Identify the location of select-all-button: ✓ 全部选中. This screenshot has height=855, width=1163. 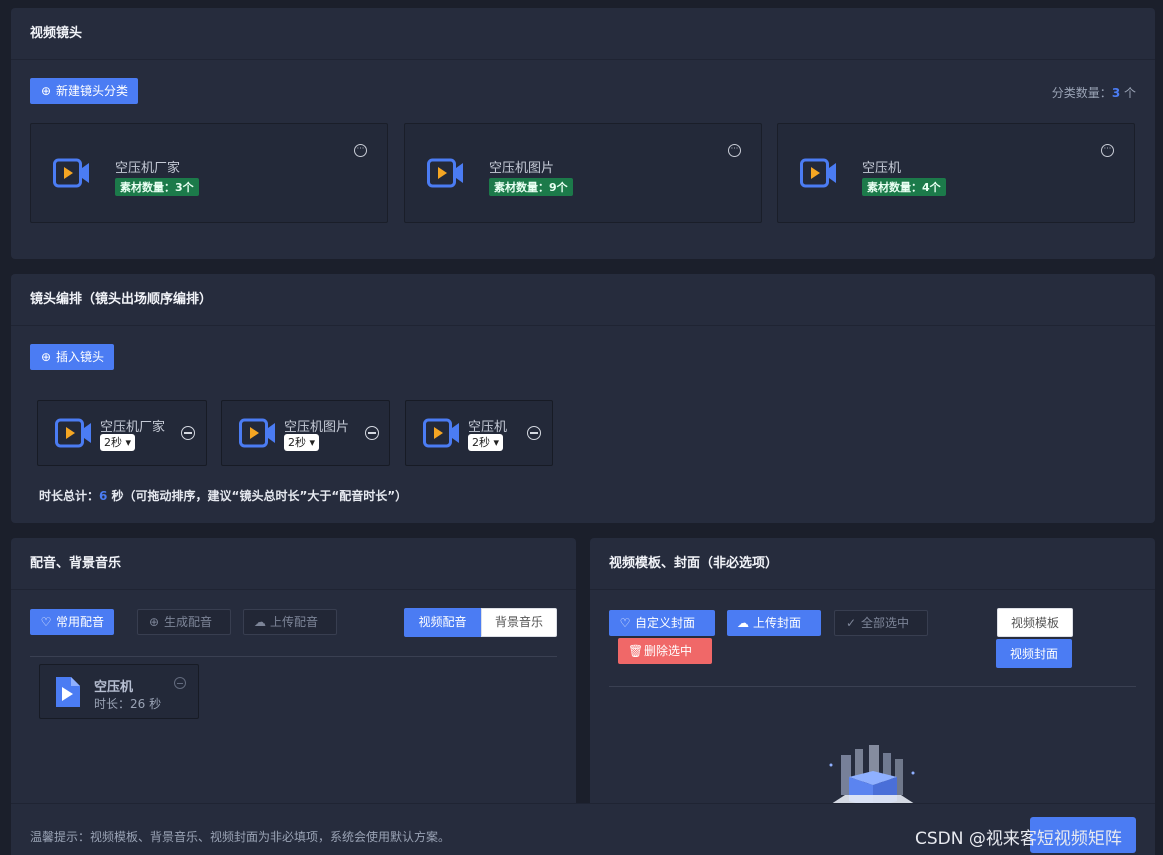
(881, 623).